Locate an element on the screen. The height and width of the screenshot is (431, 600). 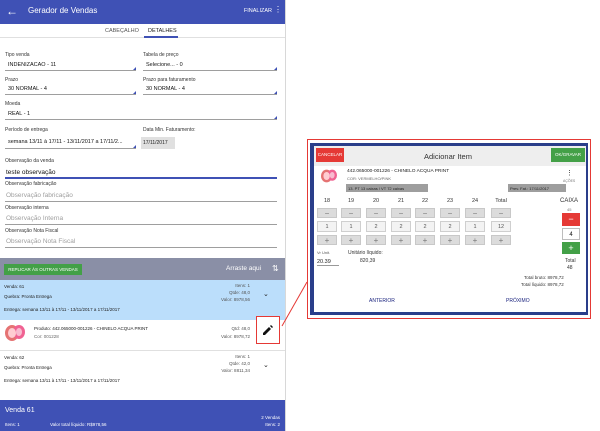
tipo-venda-label: Tipo venda is located at coordinates (17, 55).